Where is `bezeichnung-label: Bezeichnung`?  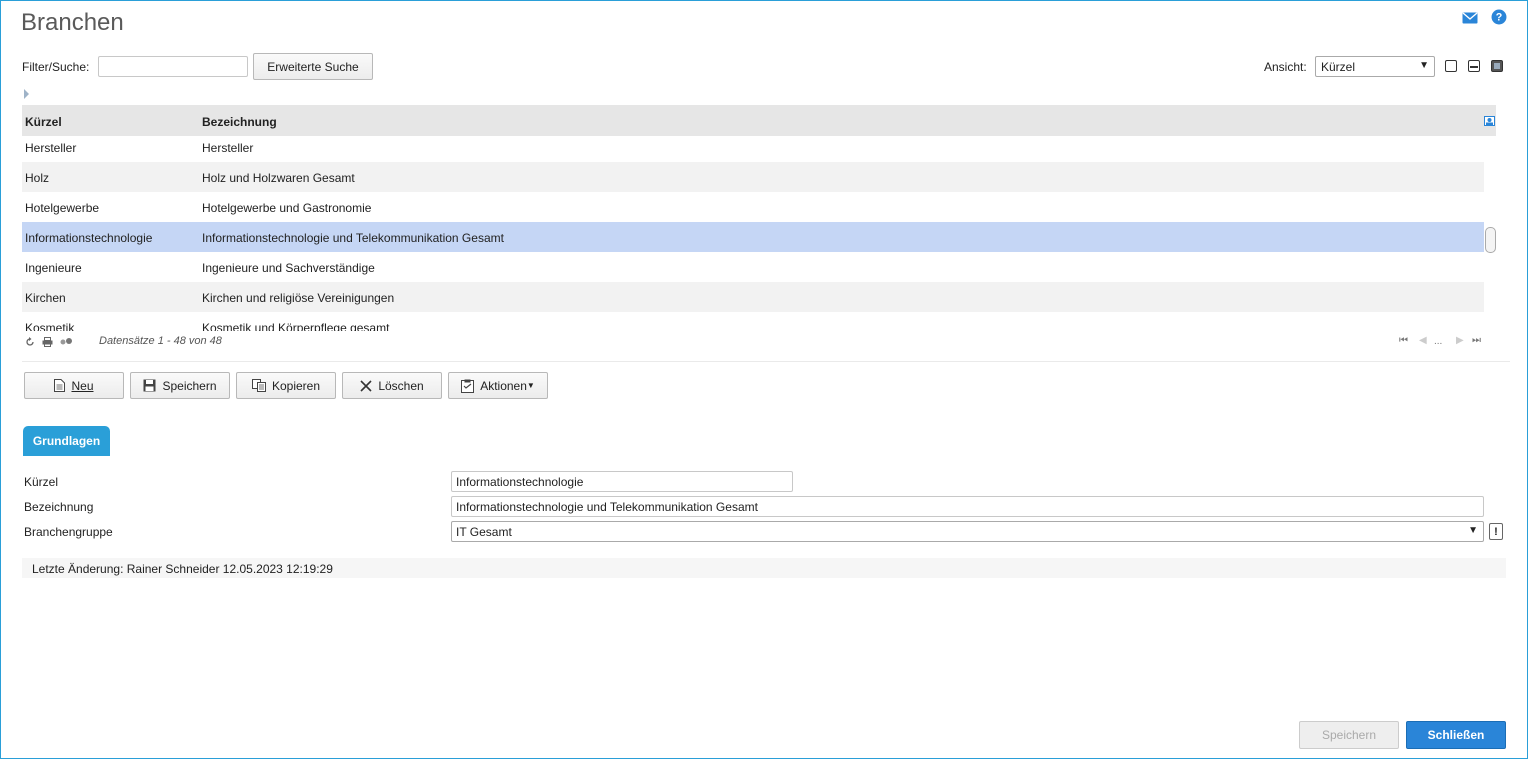 bezeichnung-label: Bezeichnung is located at coordinates (59, 507).